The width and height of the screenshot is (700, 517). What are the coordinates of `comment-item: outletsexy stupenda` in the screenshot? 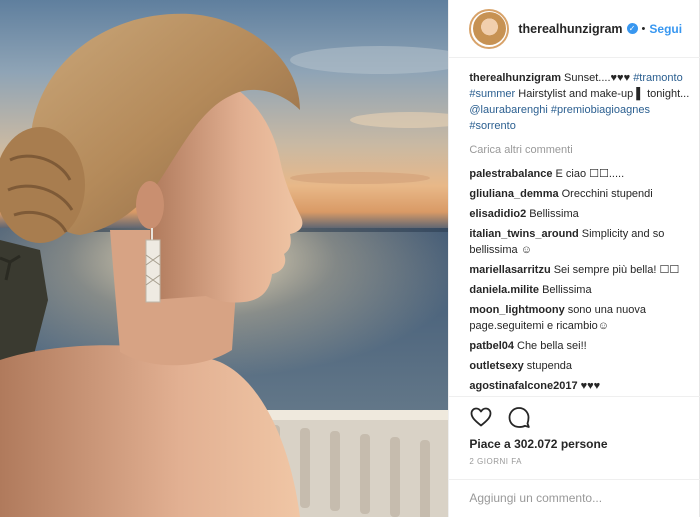 It's located at (580, 366).